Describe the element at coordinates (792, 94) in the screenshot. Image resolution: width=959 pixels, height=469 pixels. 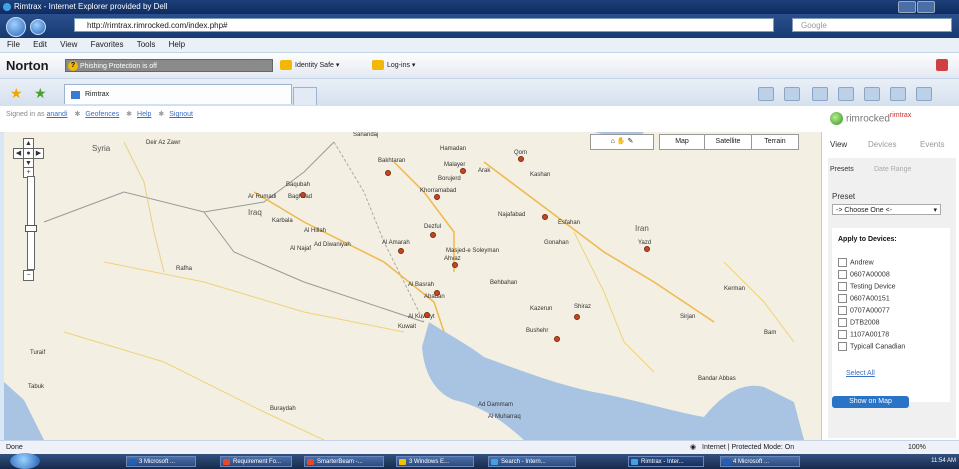
I see `feeds-icon` at that location.